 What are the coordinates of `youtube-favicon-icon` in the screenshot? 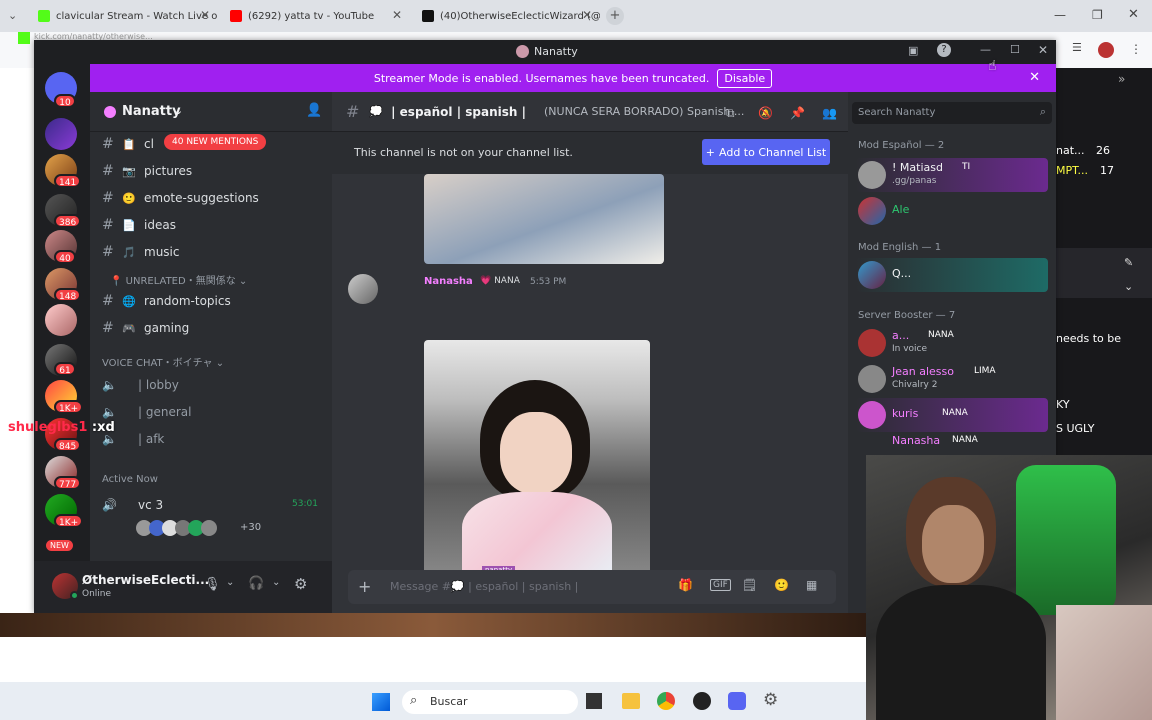 It's located at (236, 16).